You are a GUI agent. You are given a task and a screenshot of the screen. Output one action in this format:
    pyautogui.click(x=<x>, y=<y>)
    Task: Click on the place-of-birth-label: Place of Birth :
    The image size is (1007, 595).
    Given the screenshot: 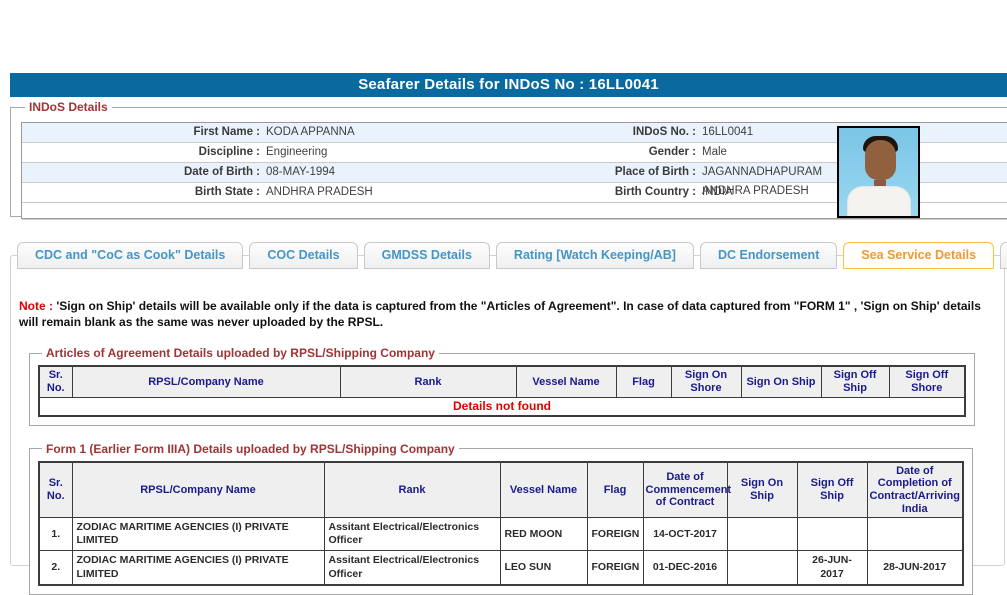 What is the action you would take?
    pyautogui.click(x=655, y=172)
    